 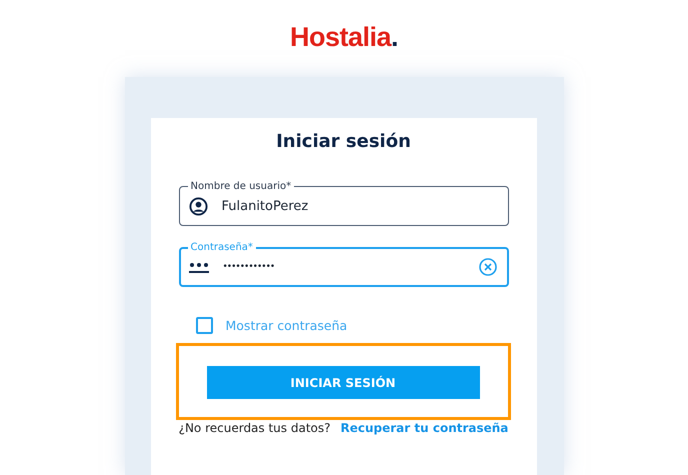 I want to click on recover-password-link: Recuperar tu contraseña, so click(x=424, y=428).